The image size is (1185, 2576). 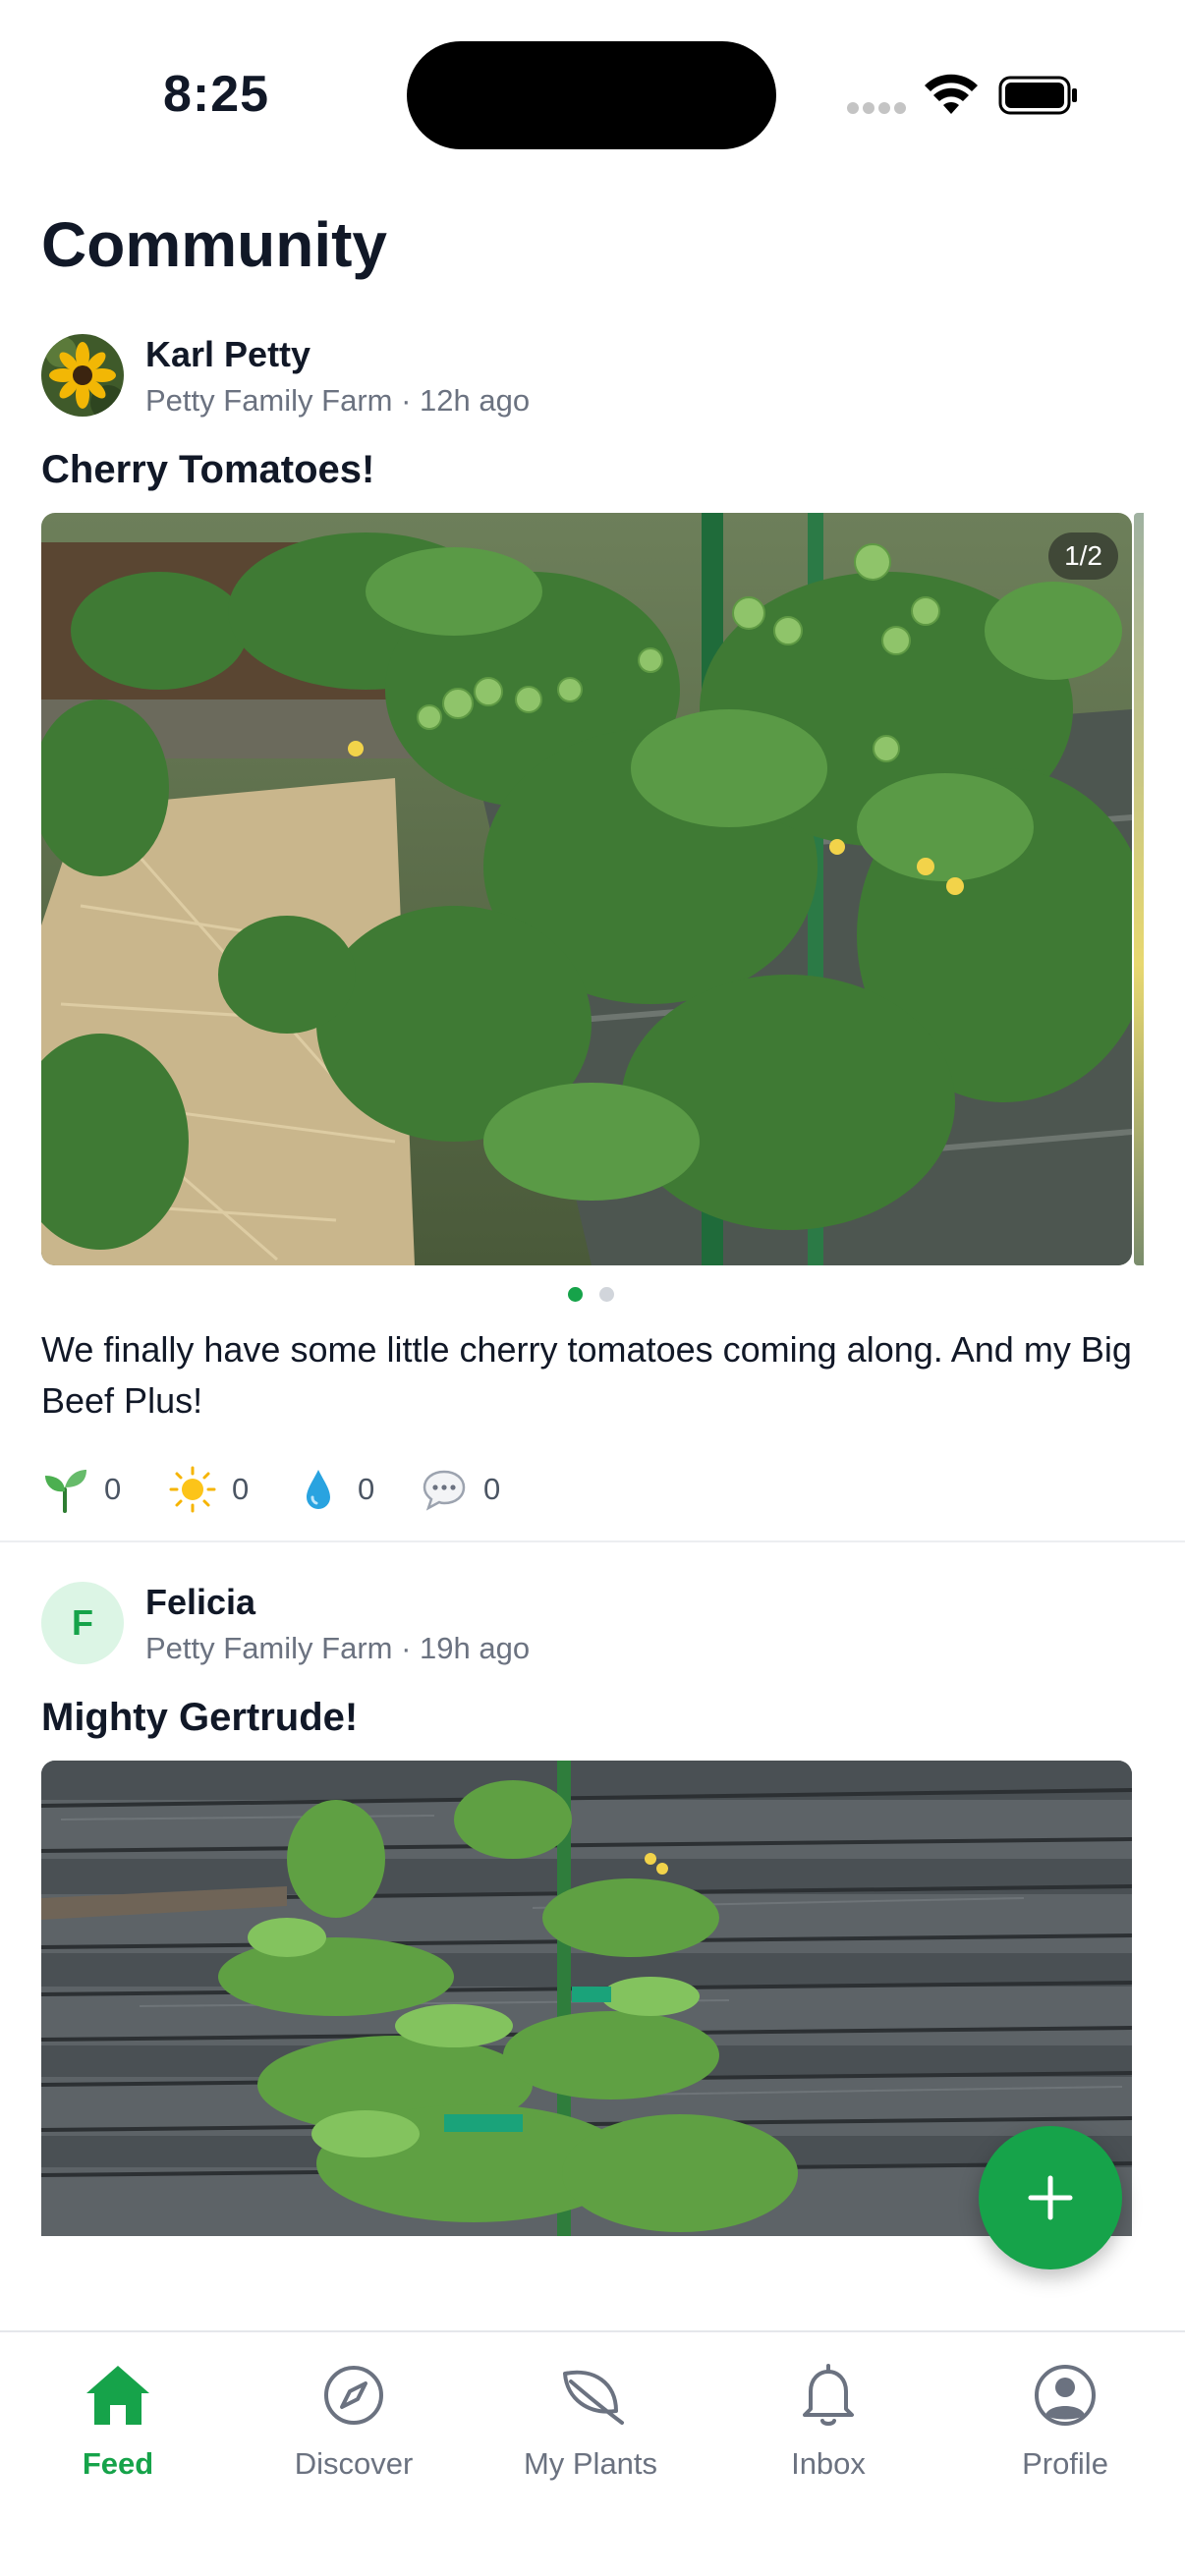 I want to click on carousel-page-indicator, so click(x=592, y=1295).